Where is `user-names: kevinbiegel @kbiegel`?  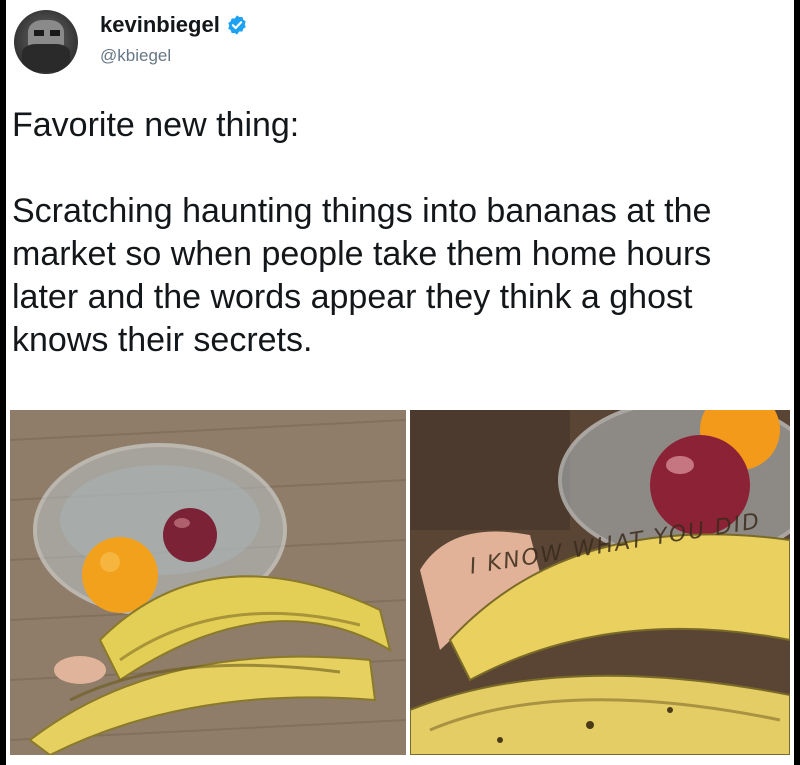
user-names: kevinbiegel @kbiegel is located at coordinates (174, 41).